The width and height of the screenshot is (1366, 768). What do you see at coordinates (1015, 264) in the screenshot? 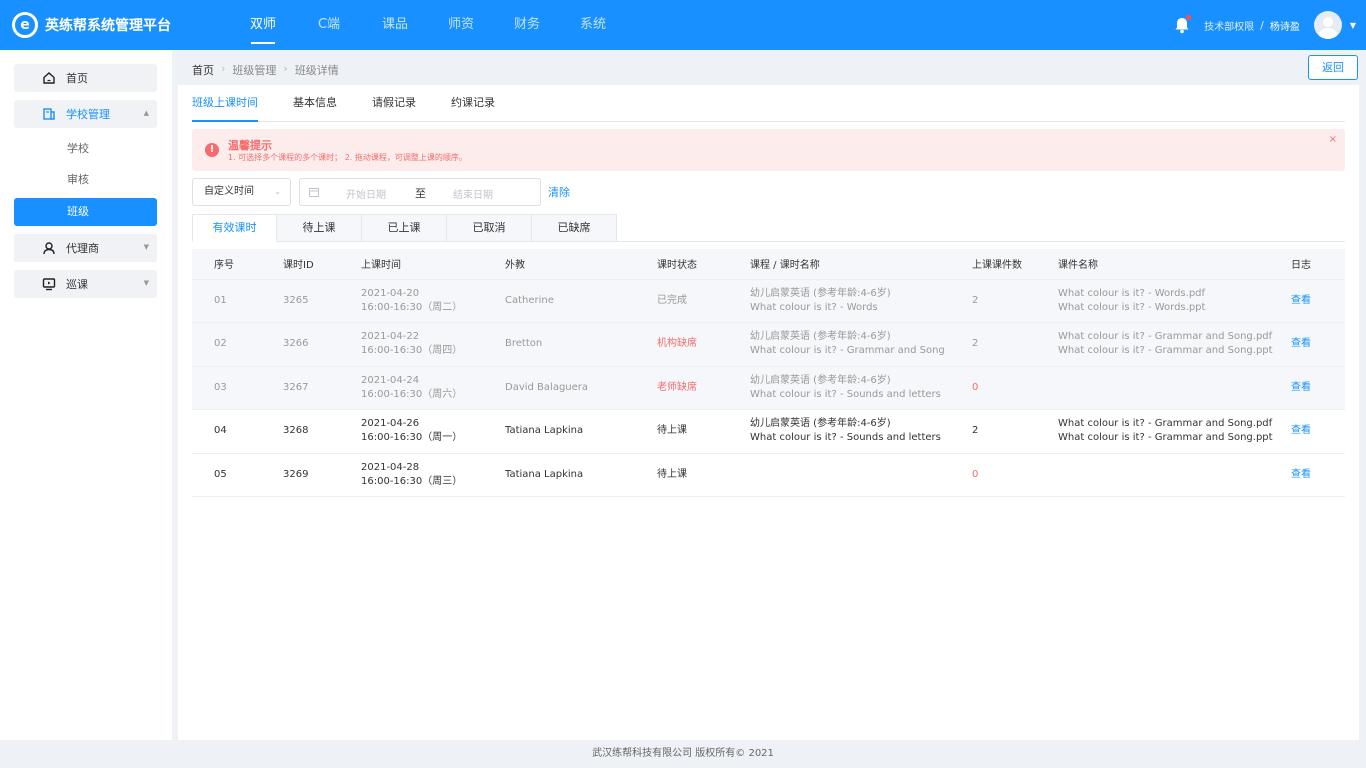
I see `column-header: 上课课件数` at bounding box center [1015, 264].